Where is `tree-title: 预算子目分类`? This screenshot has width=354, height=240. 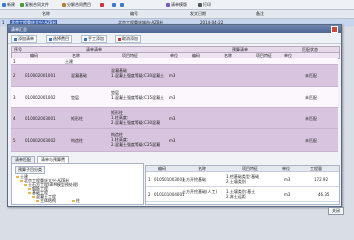
tree-title: 预算子目分类 is located at coordinates (30, 170).